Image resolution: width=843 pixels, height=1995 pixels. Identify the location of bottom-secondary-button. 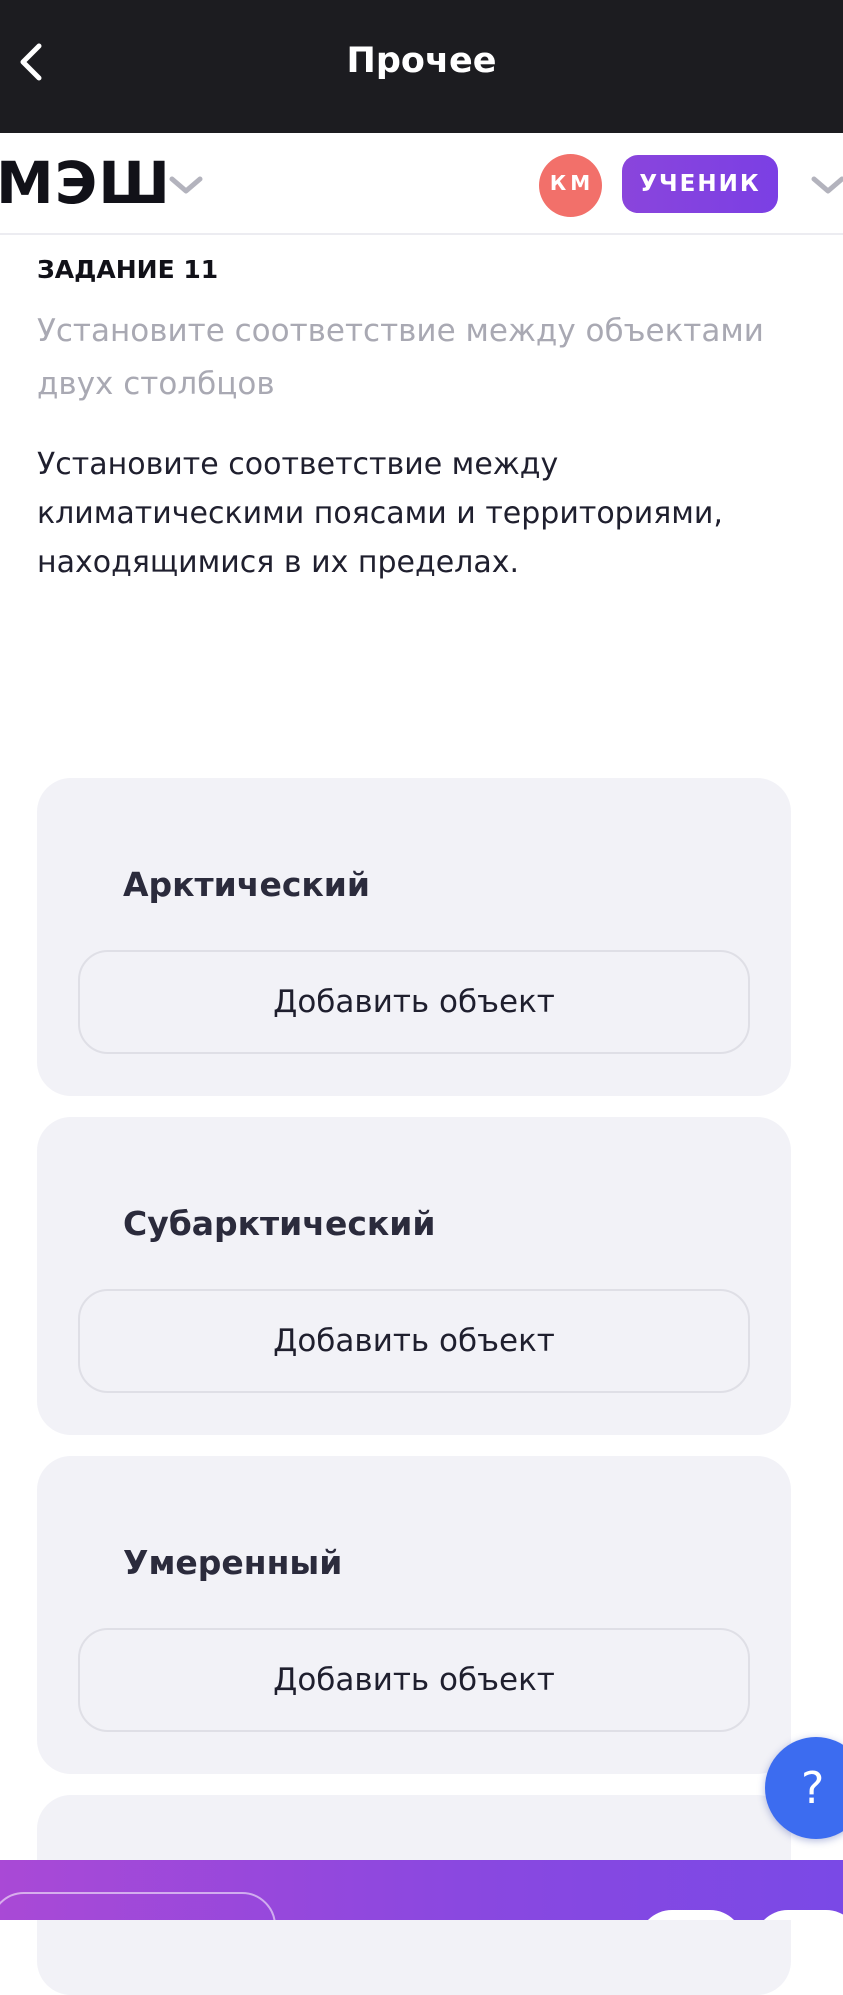
(138, 1906).